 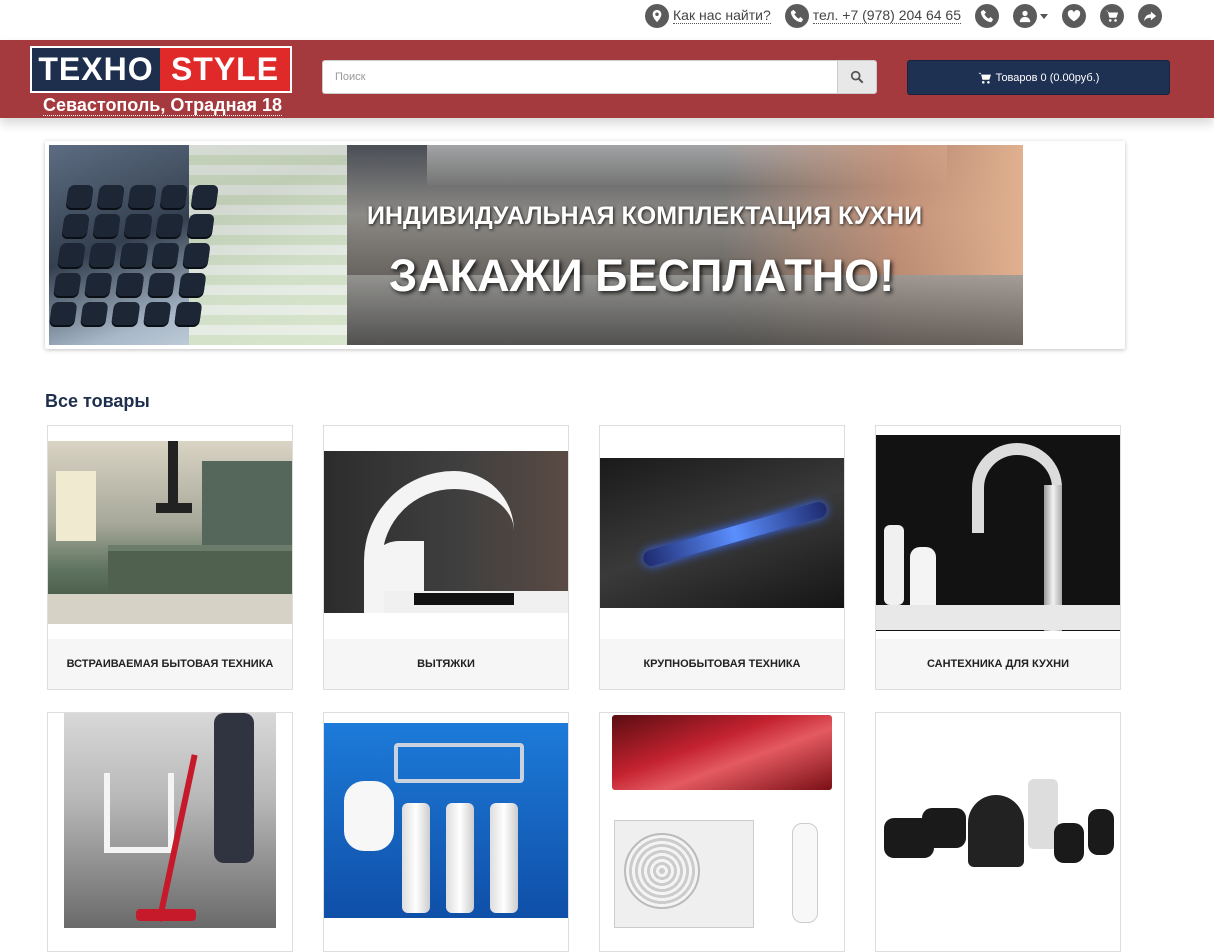 I want to click on map-marker-icon, so click(x=657, y=16).